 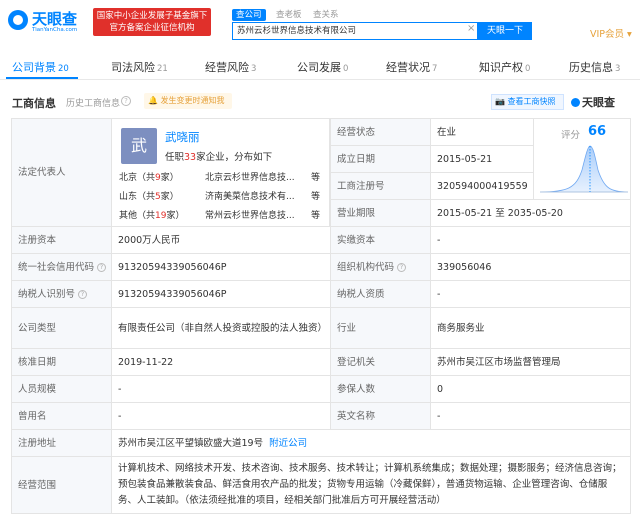 I want to click on approval-date-value: 2019-11-22, so click(x=221, y=362).